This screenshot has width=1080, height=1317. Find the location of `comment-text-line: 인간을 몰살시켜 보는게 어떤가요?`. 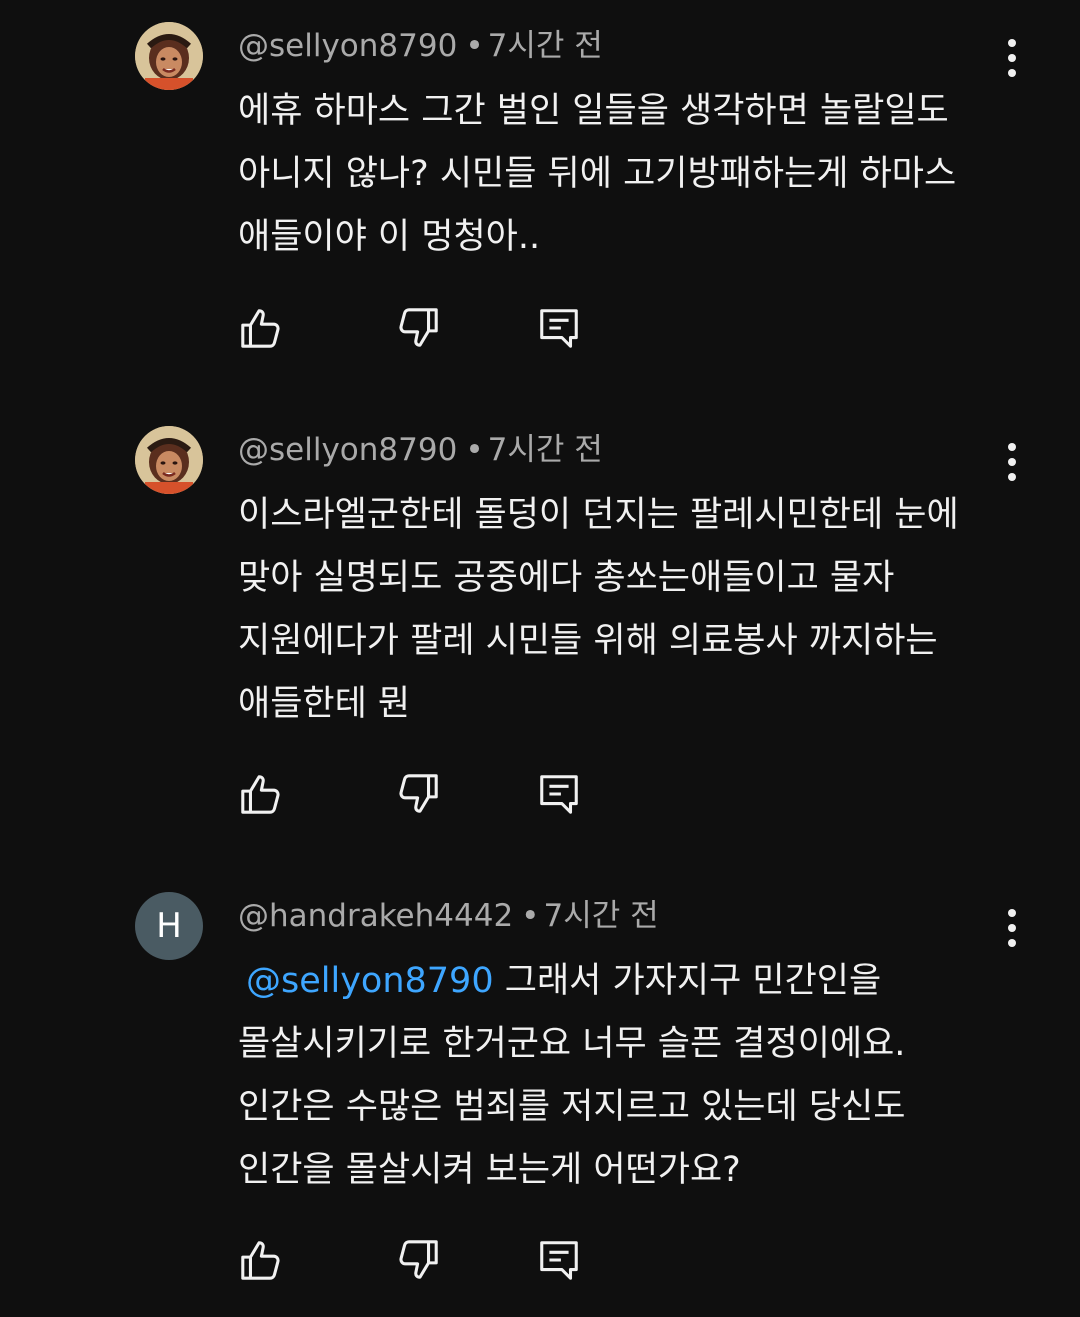

comment-text-line: 인간을 몰살시켜 보는게 어떤가요? is located at coordinates (489, 1170).